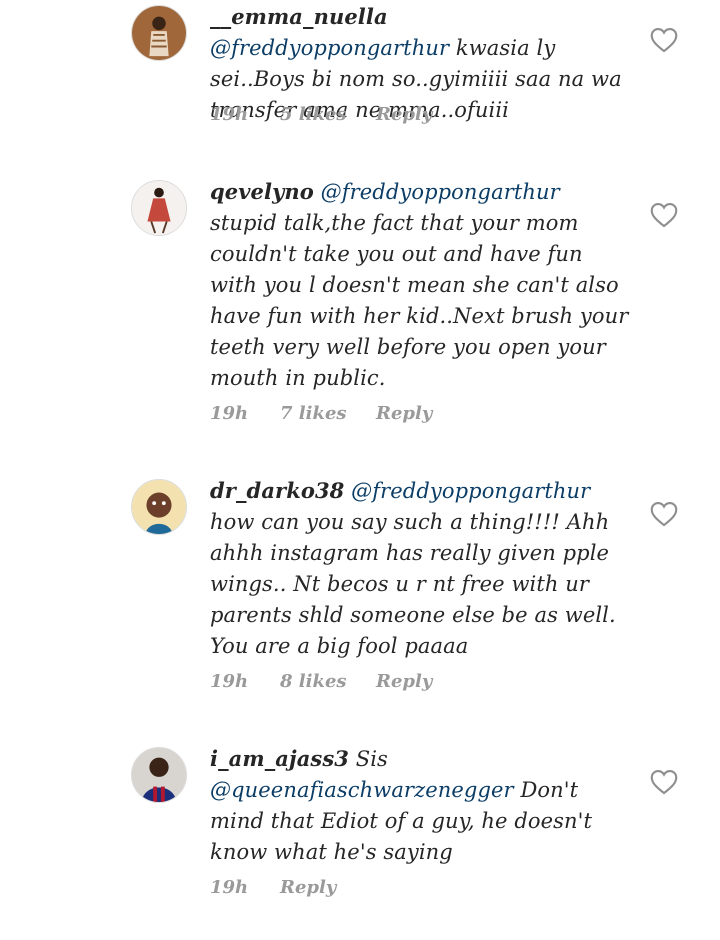 The height and width of the screenshot is (940, 720). What do you see at coordinates (279, 758) in the screenshot?
I see `comment-username: i_am_ajass3` at bounding box center [279, 758].